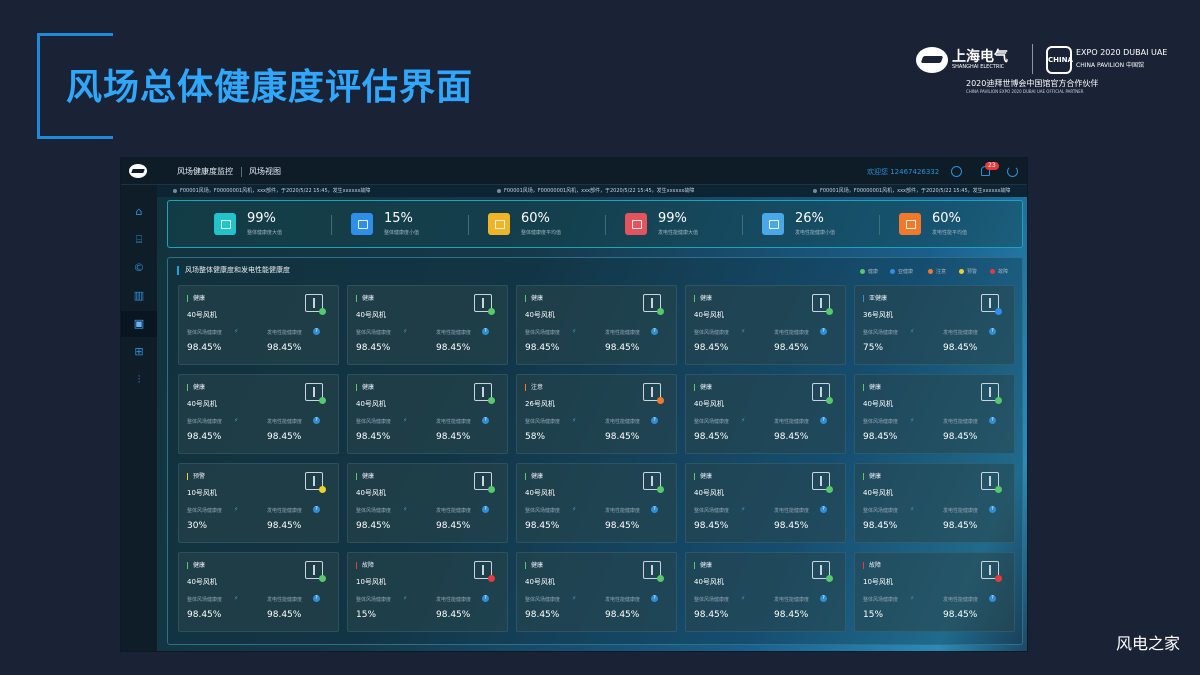 The width and height of the screenshot is (1200, 675). I want to click on sliders-icon: ⫶, so click(139, 380).